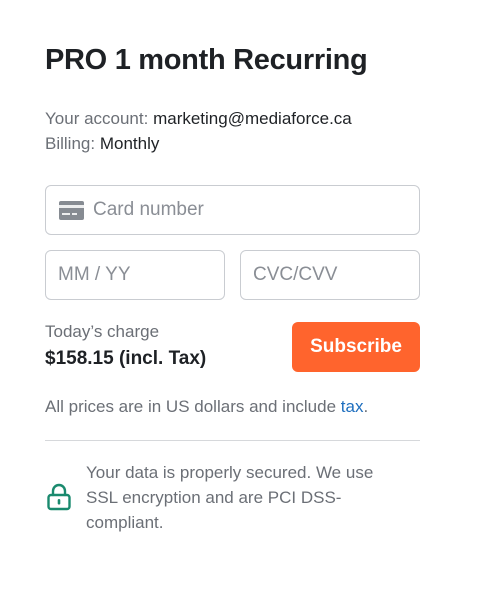  I want to click on price-note-end: ., so click(366, 406).